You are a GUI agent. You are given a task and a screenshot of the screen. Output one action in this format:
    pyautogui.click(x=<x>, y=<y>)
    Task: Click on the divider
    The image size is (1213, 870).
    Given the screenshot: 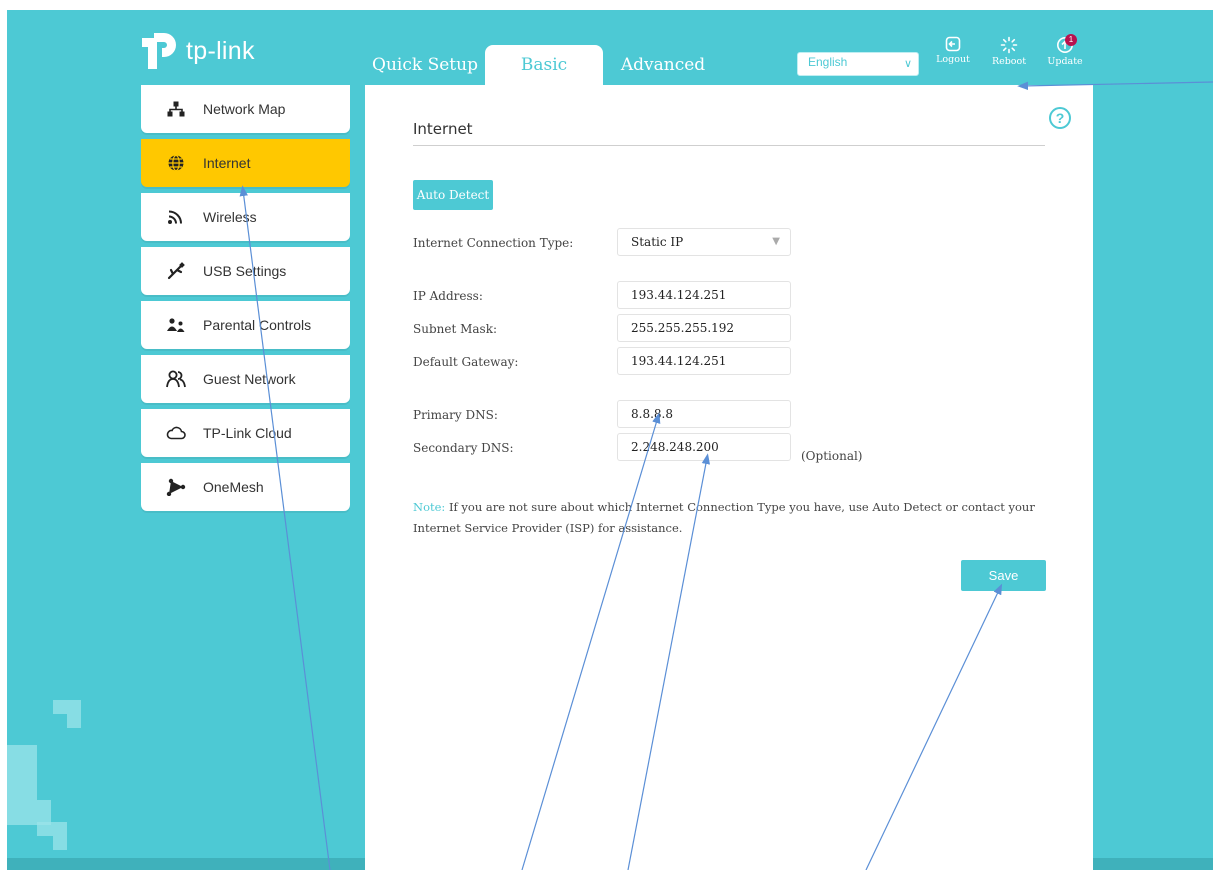 What is the action you would take?
    pyautogui.click(x=729, y=145)
    